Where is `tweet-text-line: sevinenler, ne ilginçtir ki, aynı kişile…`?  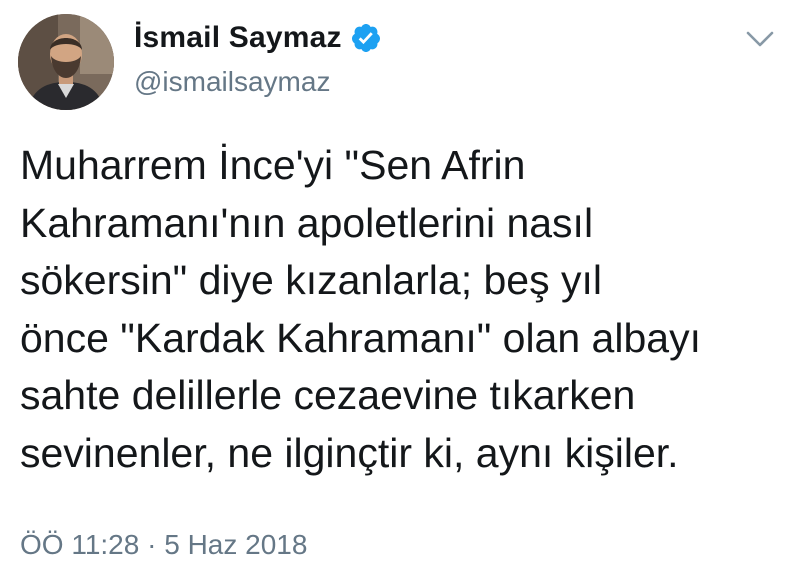
tweet-text-line: sevinenler, ne ilginçtir ki, aynı kişile… is located at coordinates (349, 452).